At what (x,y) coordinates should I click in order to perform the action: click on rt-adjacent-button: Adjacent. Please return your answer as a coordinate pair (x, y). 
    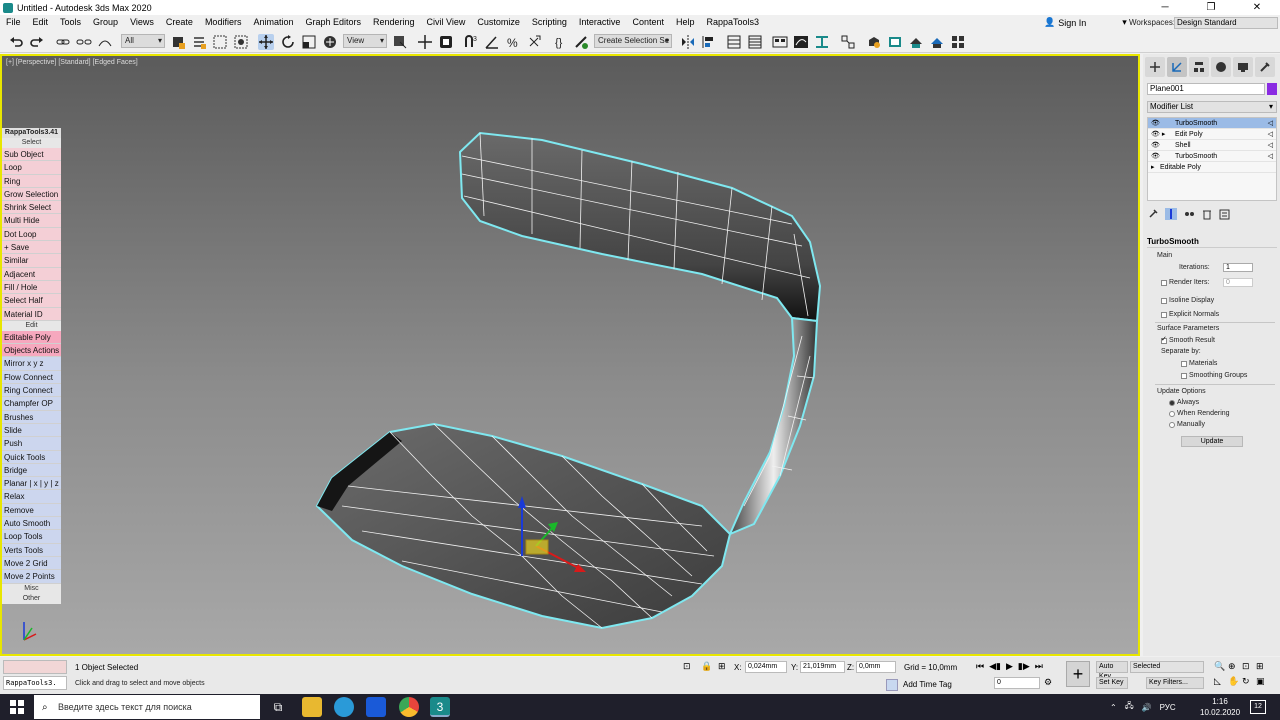
    Looking at the image, I should click on (31, 274).